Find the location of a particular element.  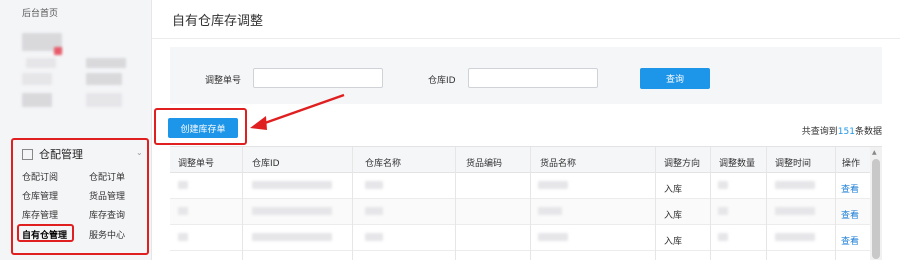

sidebar-item-inventory: 库存管理 is located at coordinates (40, 214).